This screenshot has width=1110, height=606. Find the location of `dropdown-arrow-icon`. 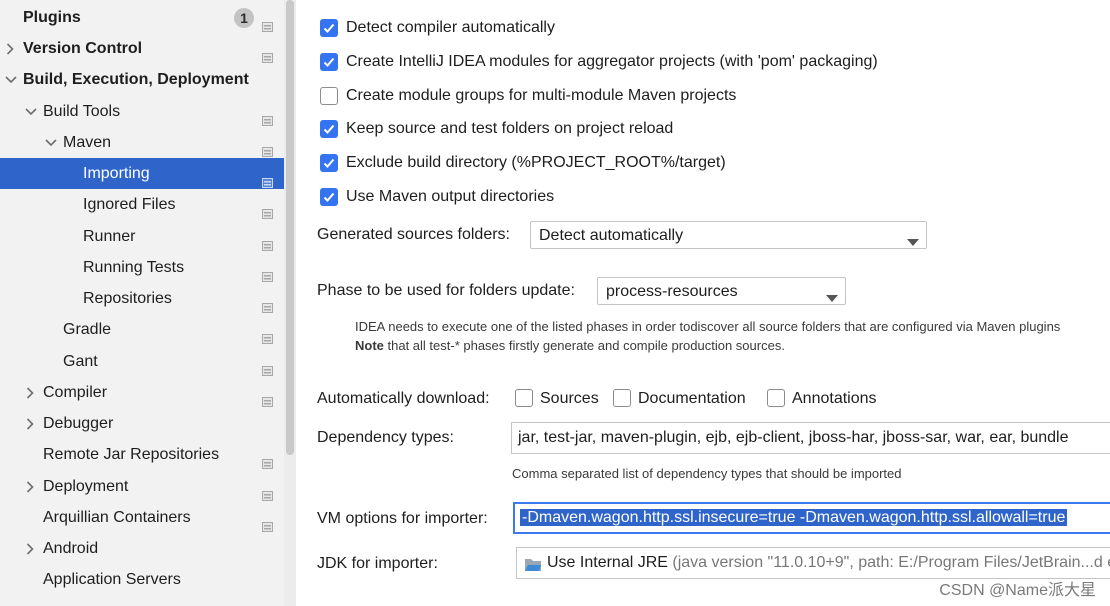

dropdown-arrow-icon is located at coordinates (832, 298).